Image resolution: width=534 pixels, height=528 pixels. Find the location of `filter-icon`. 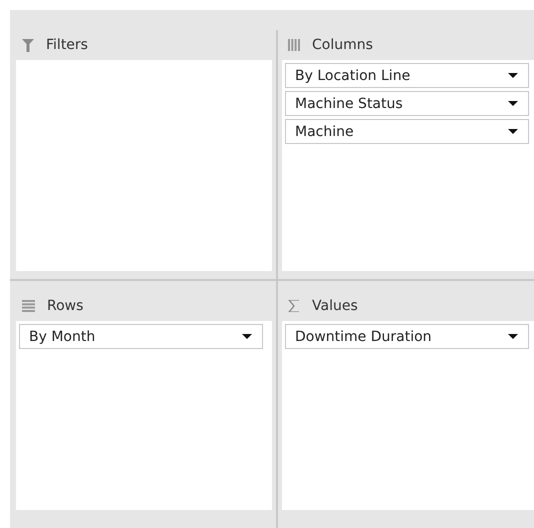

filter-icon is located at coordinates (28, 45).